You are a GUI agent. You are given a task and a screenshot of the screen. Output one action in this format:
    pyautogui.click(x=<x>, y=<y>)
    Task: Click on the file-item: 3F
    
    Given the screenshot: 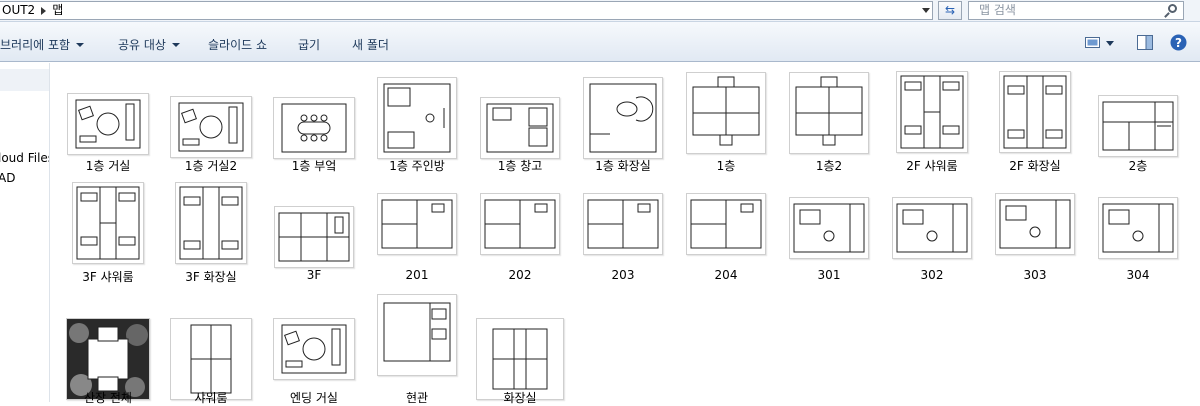 What is the action you would take?
    pyautogui.click(x=314, y=234)
    